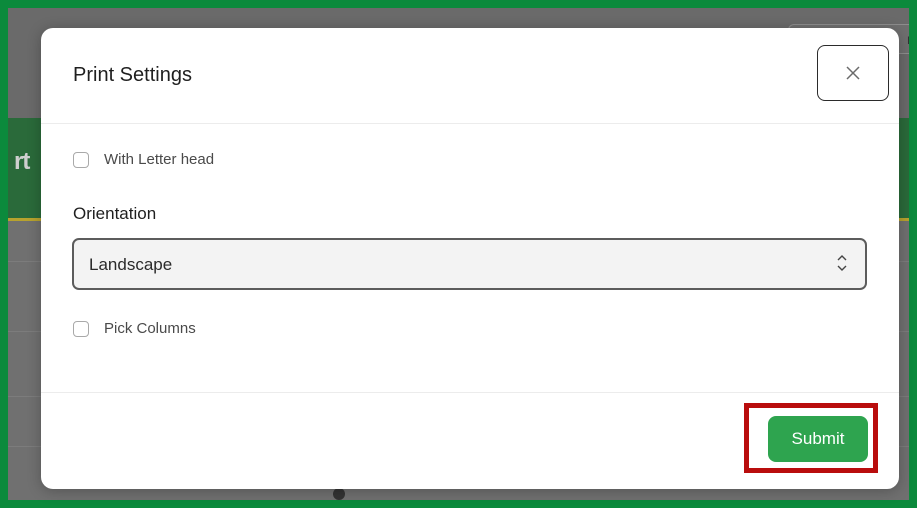 Image resolution: width=917 pixels, height=508 pixels. I want to click on pick-columns-option: Pick Columns, so click(134, 328).